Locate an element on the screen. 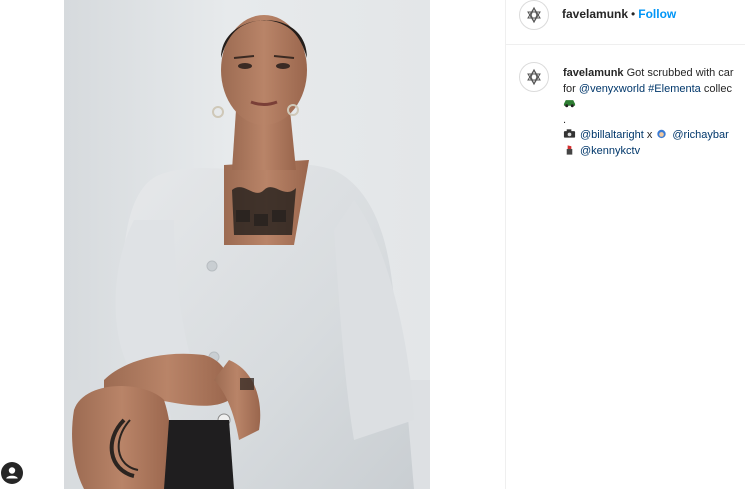  caption-text: Got scrubbed with car is located at coordinates (680, 73).